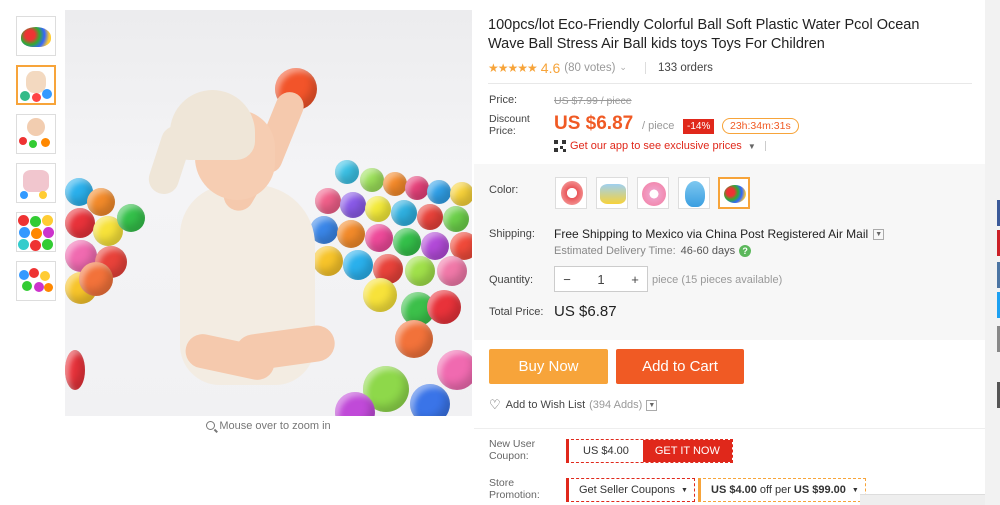 The width and height of the screenshot is (1000, 505). I want to click on app-promo-text: Get our app to see exclusive prices, so click(656, 146).